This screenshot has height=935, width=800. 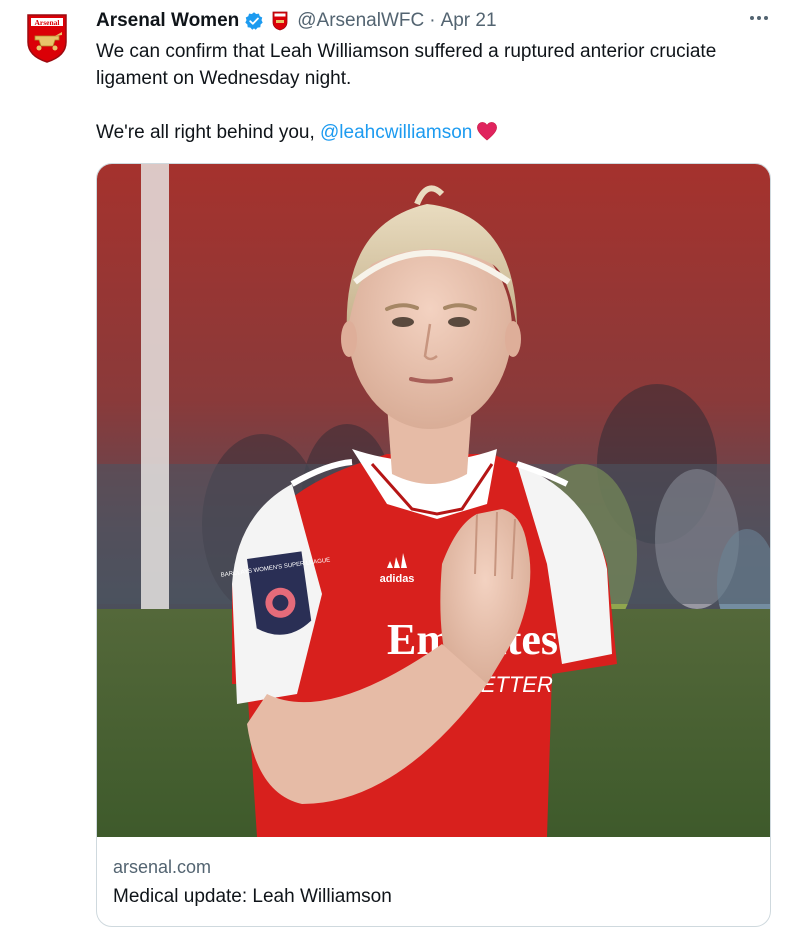 I want to click on red-heart-emoji-icon, so click(x=487, y=131).